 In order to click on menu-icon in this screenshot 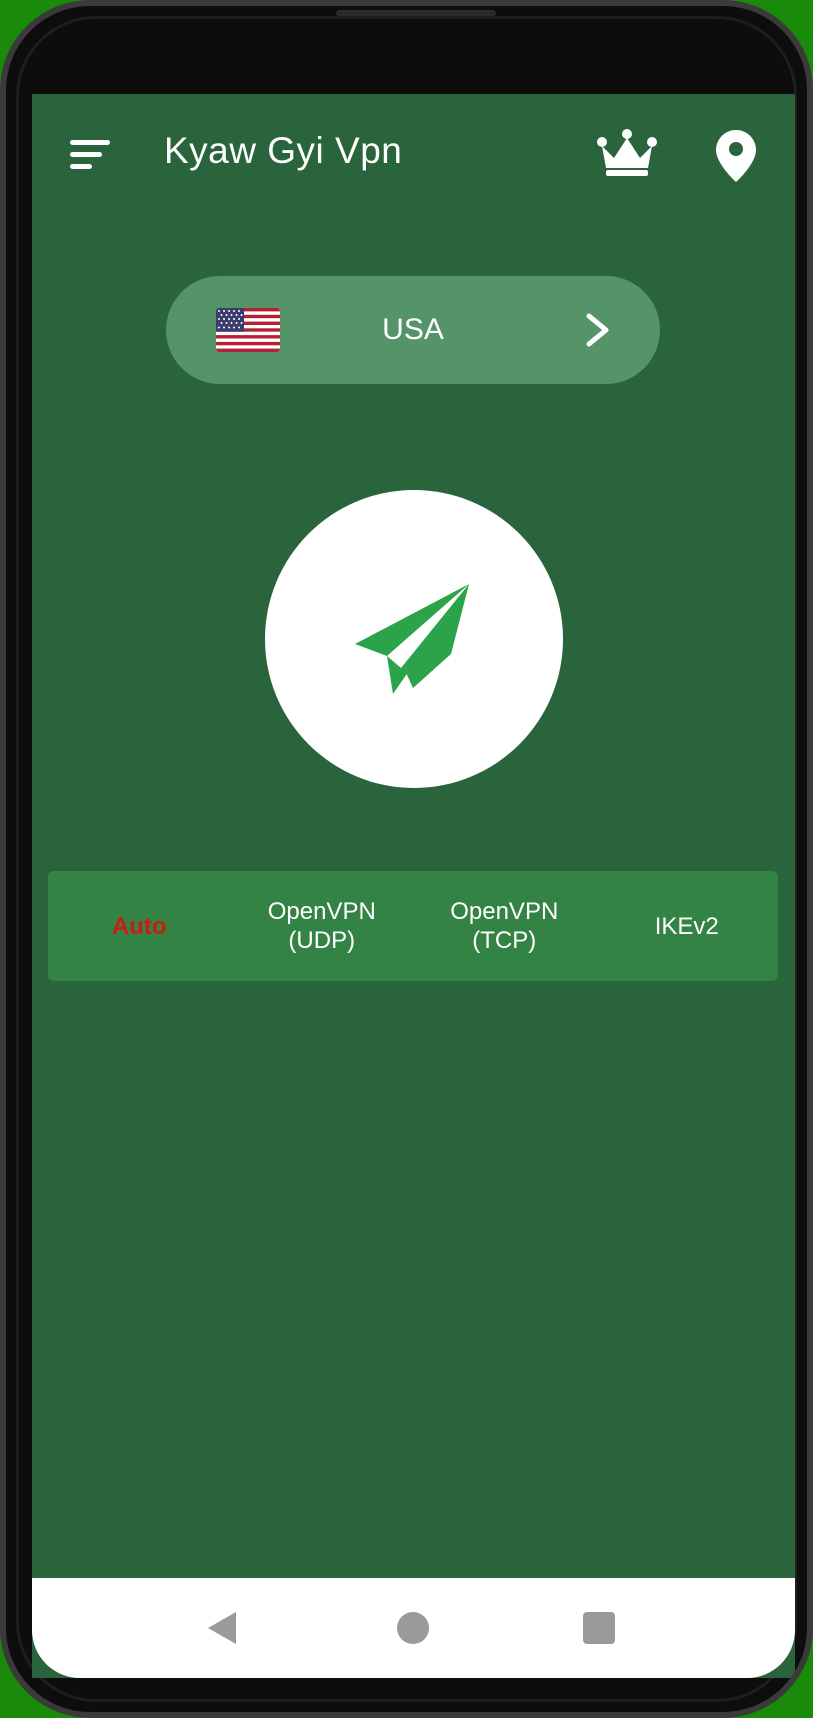, I will do `click(92, 155)`.